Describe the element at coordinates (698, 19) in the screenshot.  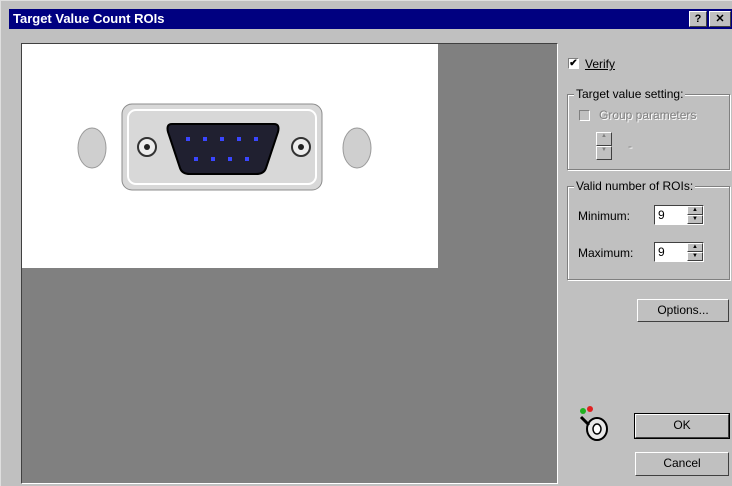
I see `help-button: ?` at that location.